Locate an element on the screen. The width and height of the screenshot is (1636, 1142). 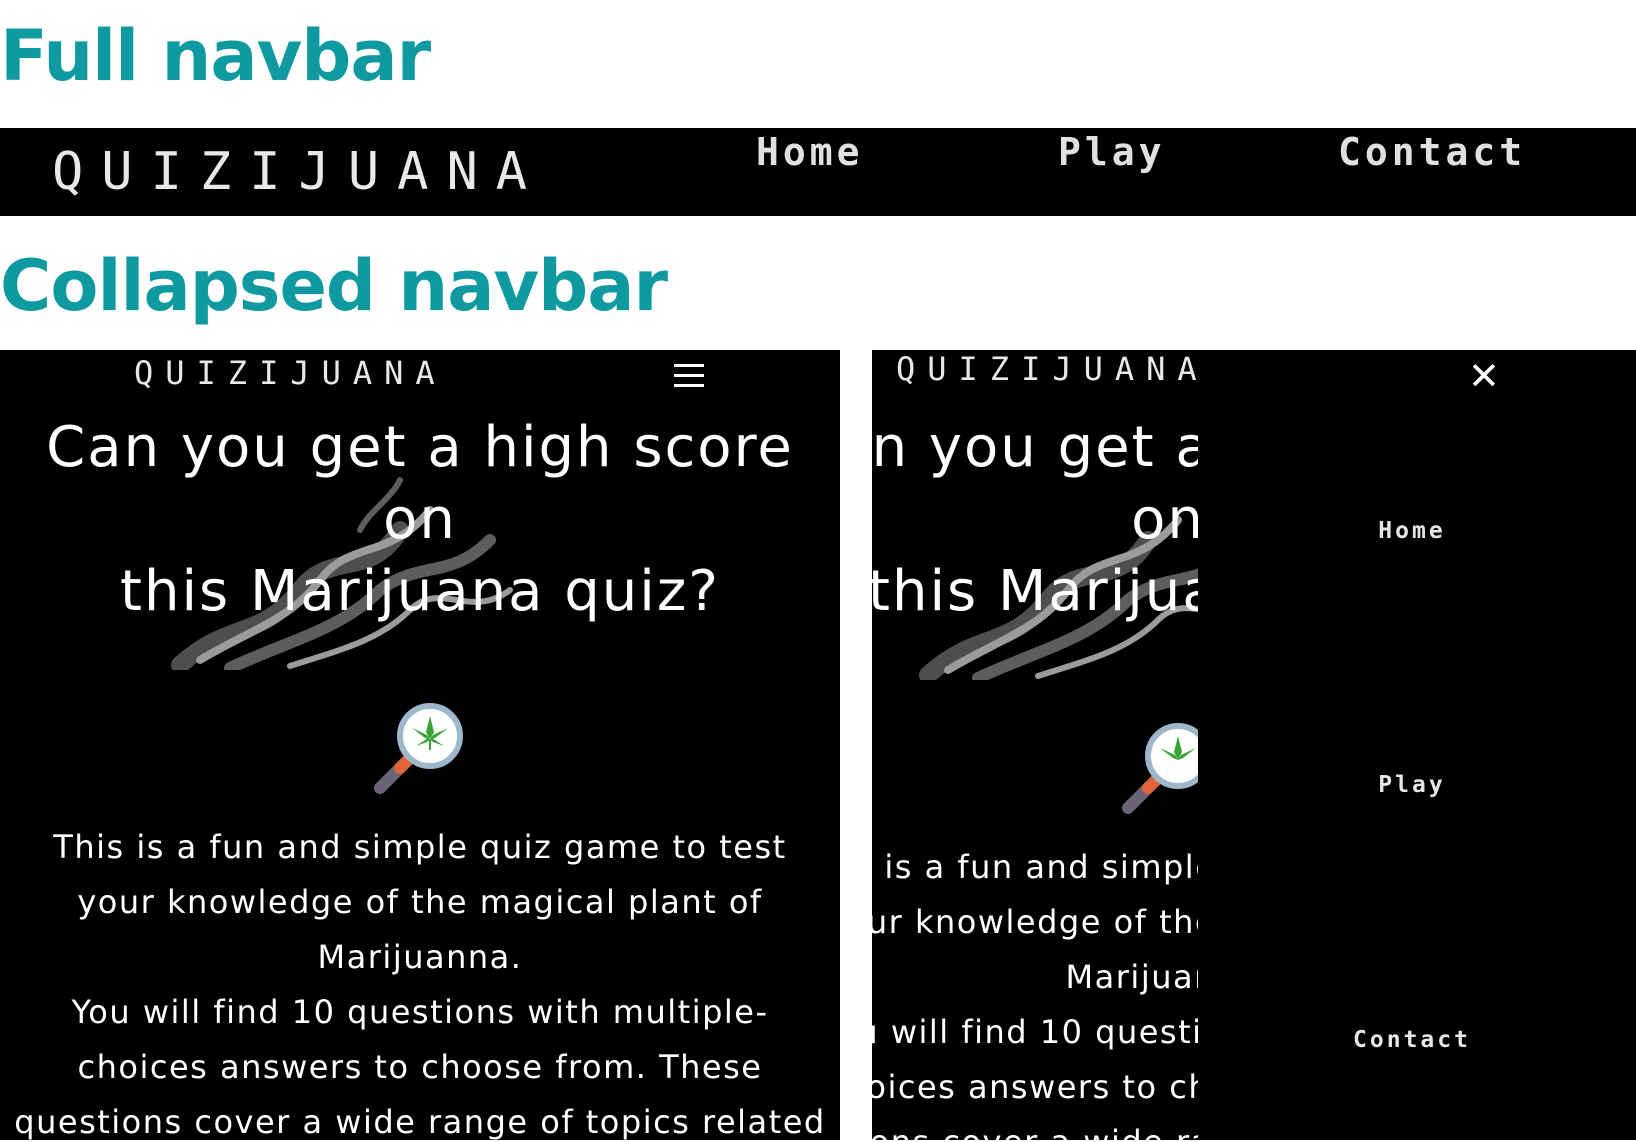
close-icon: ✕ is located at coordinates (1484, 376).